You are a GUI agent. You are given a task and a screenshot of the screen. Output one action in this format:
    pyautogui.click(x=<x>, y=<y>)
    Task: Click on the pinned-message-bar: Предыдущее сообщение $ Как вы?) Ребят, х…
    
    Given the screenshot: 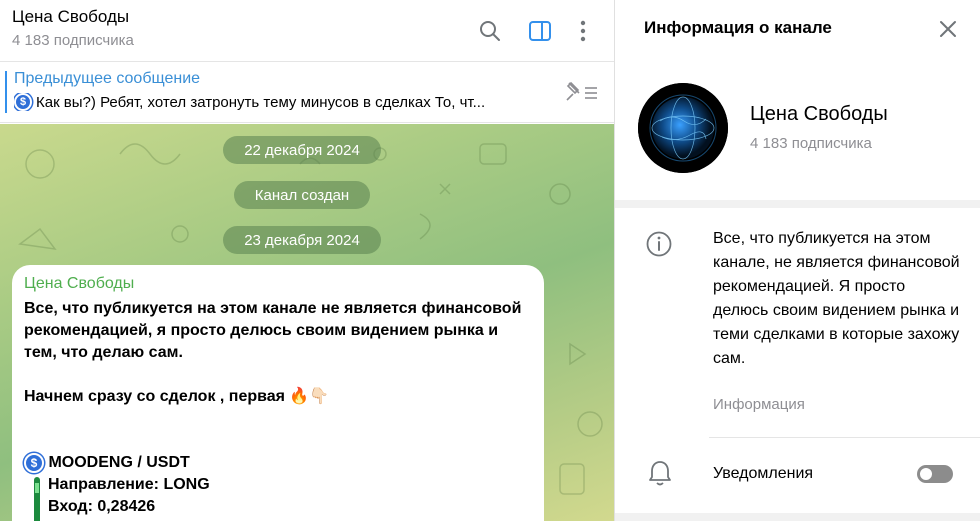 What is the action you would take?
    pyautogui.click(x=307, y=93)
    